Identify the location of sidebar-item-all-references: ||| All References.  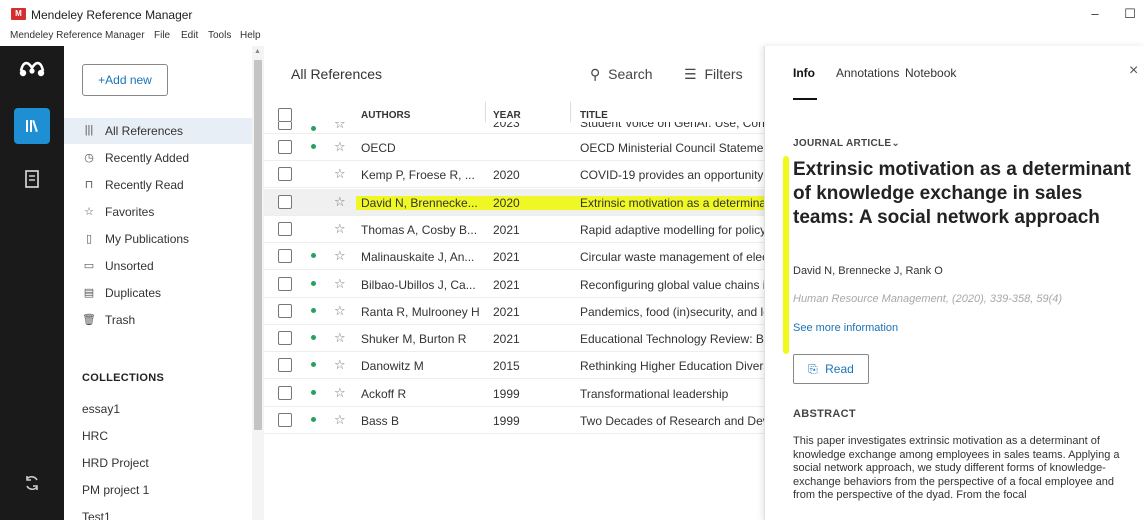
(158, 131).